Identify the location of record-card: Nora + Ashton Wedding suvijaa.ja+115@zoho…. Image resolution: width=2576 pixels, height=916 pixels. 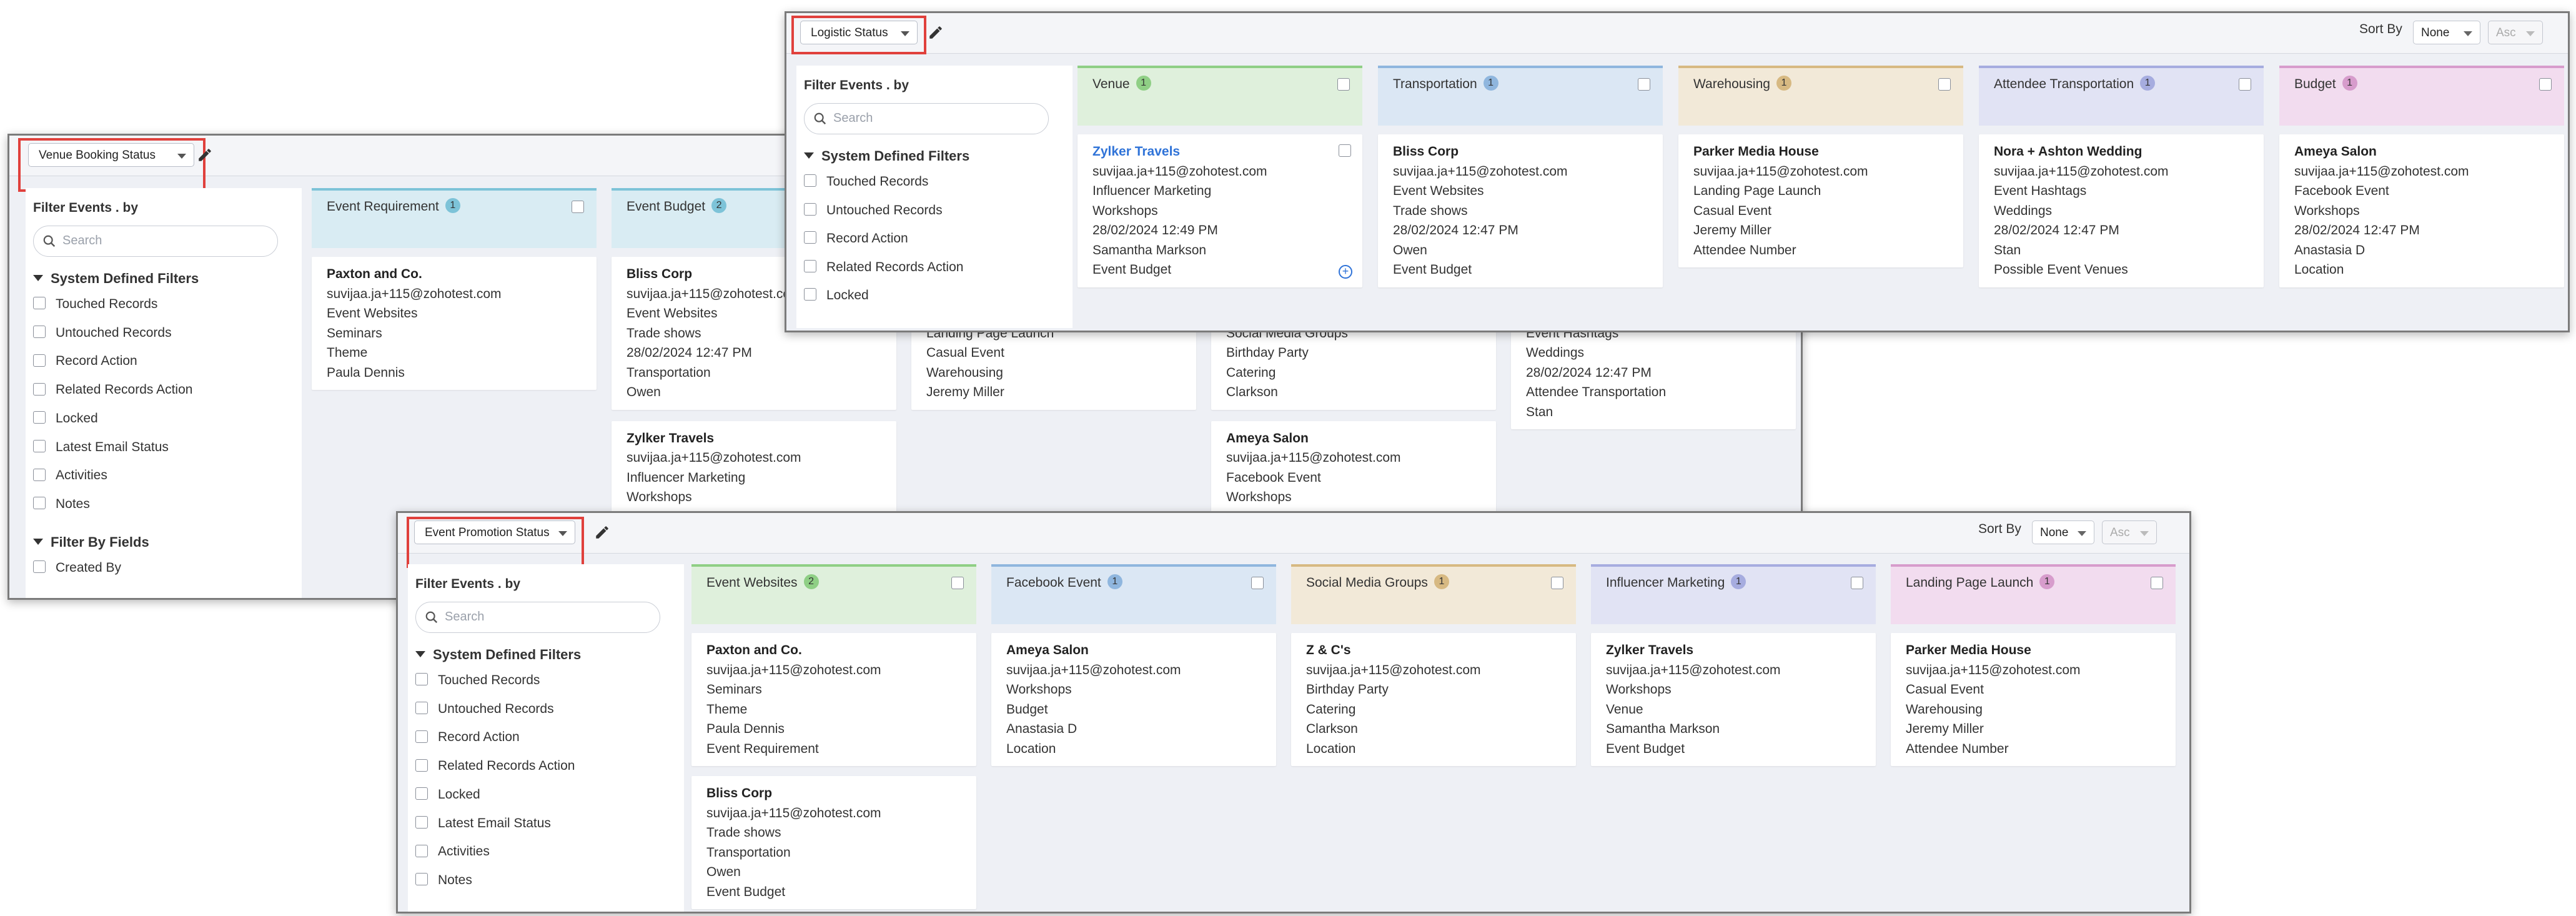
(2121, 210).